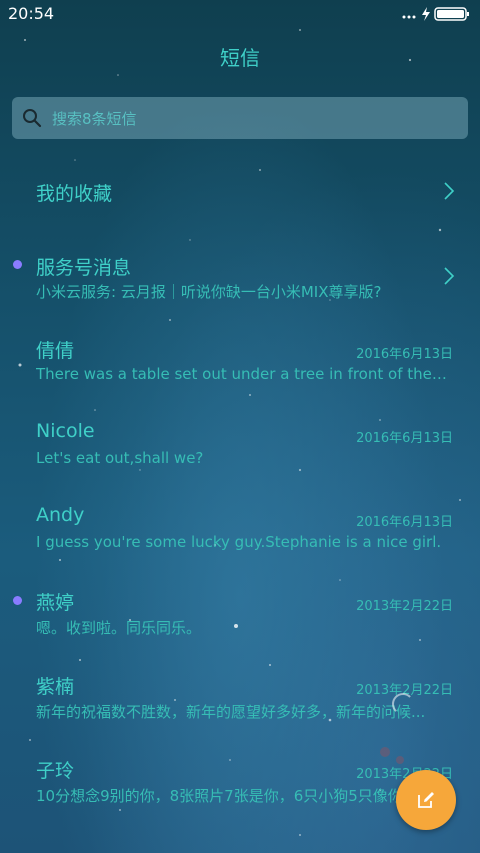  What do you see at coordinates (55, 603) in the screenshot?
I see `contact-name: 燕婷` at bounding box center [55, 603].